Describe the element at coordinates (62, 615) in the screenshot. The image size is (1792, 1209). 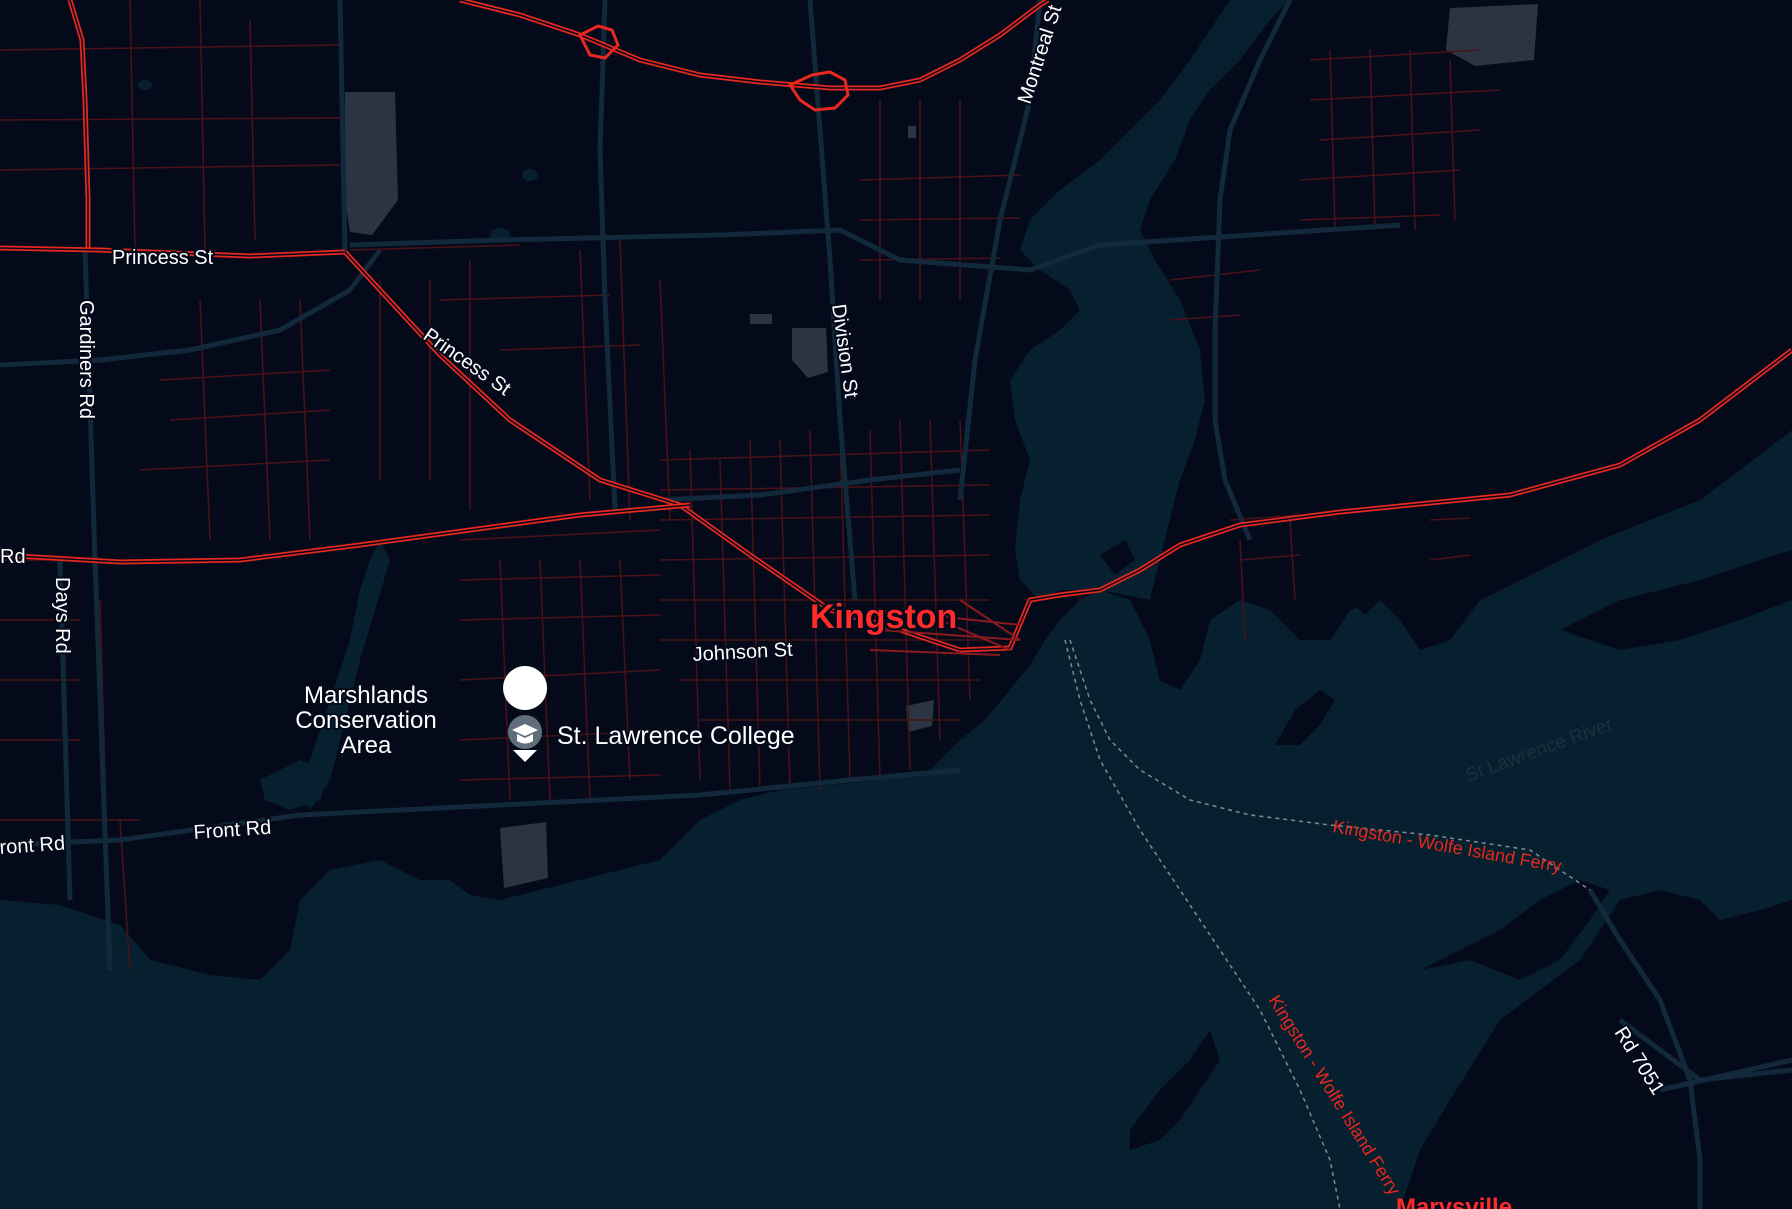
I see `street-label-days-rd: Days Rd` at that location.